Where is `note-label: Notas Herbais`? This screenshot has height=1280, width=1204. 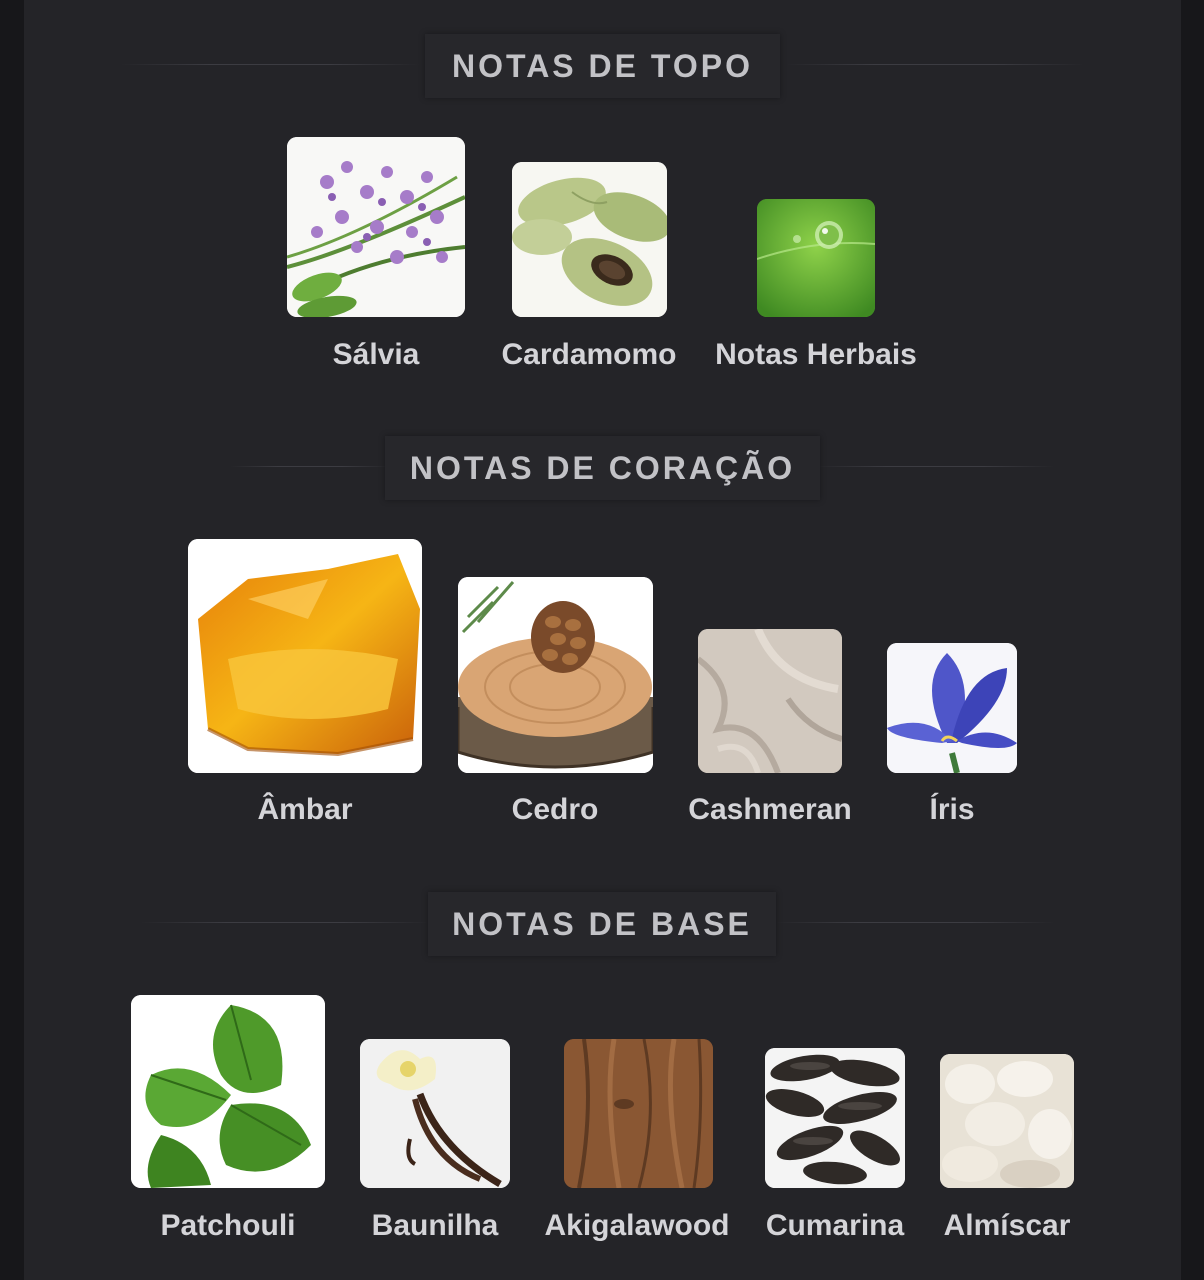 note-label: Notas Herbais is located at coordinates (816, 354).